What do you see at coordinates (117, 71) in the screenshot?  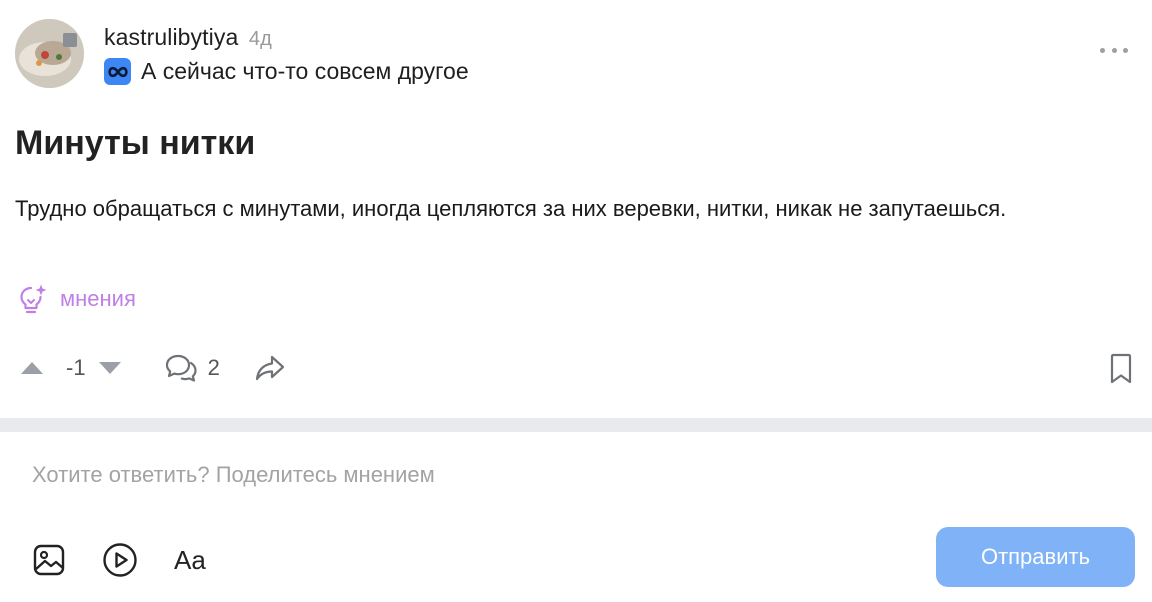 I see `infinity-icon` at bounding box center [117, 71].